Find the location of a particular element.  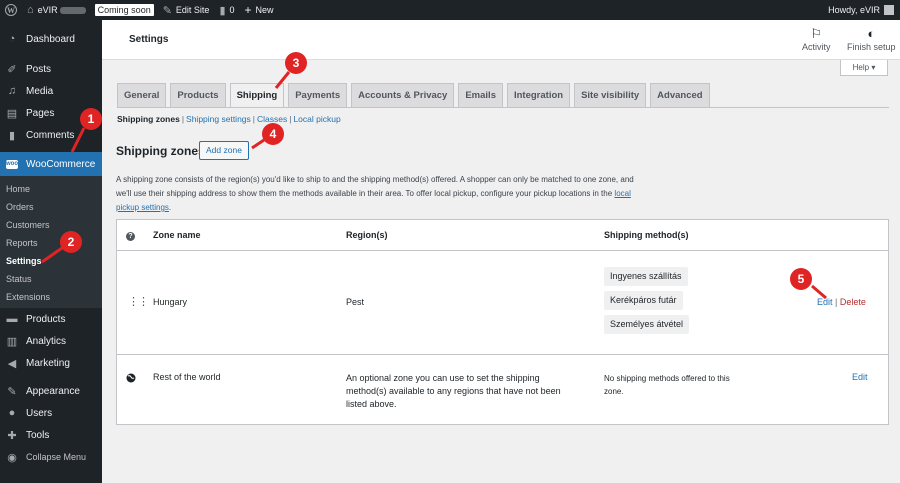

wrench-icon: ✚ is located at coordinates (12, 435).